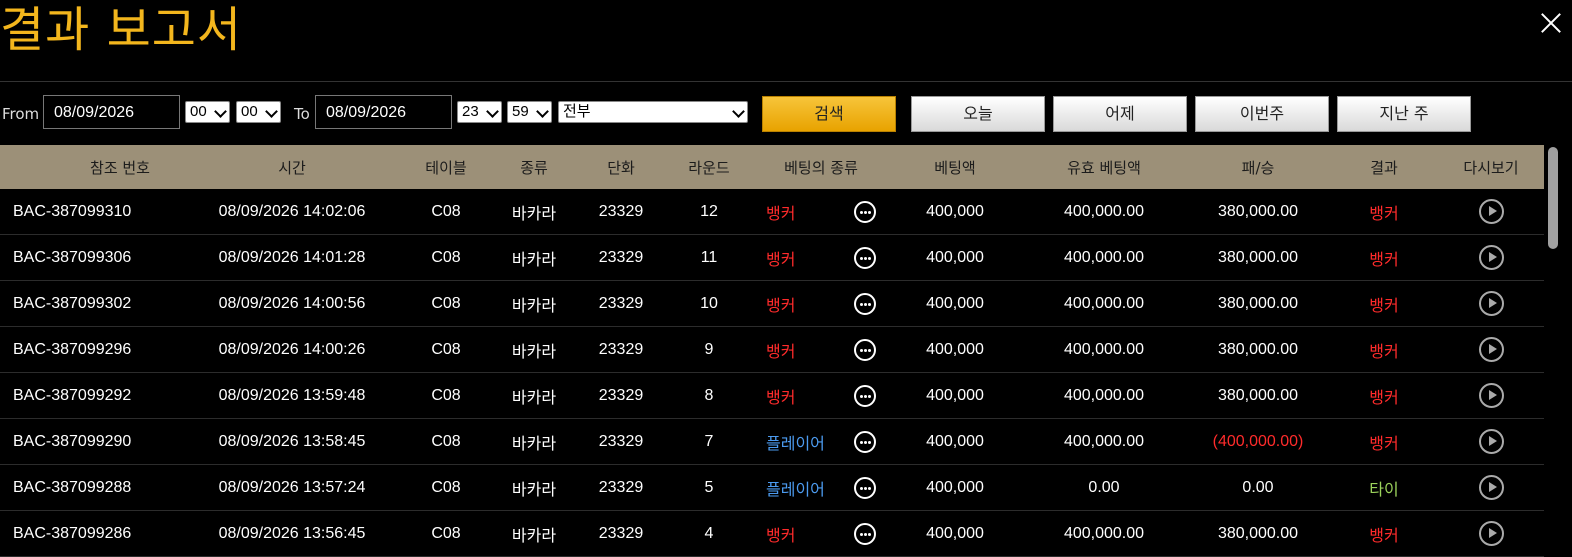  Describe the element at coordinates (1104, 167) in the screenshot. I see `col-valid-bet-header: 유효 베팅액` at that location.